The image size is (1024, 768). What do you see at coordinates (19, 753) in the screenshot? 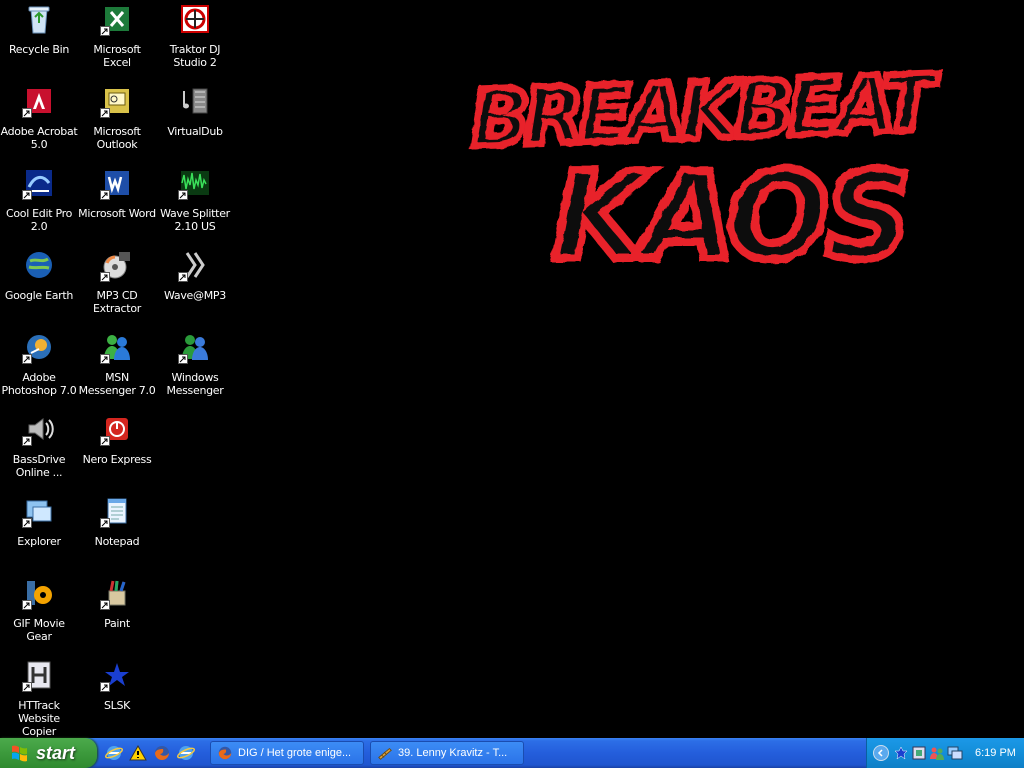
I see `windows-flag-icon` at bounding box center [19, 753].